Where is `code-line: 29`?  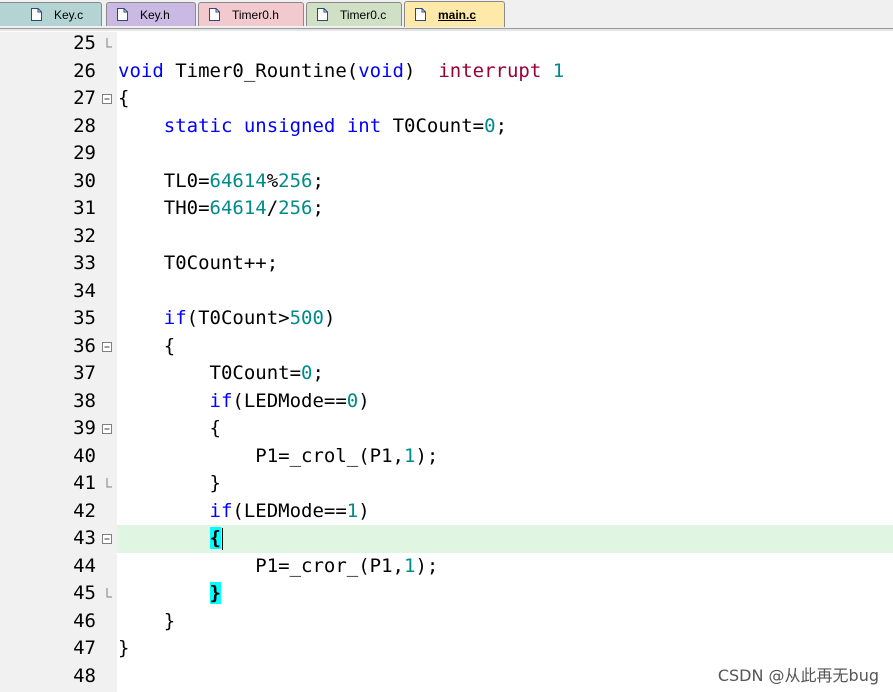 code-line: 29 is located at coordinates (446, 154).